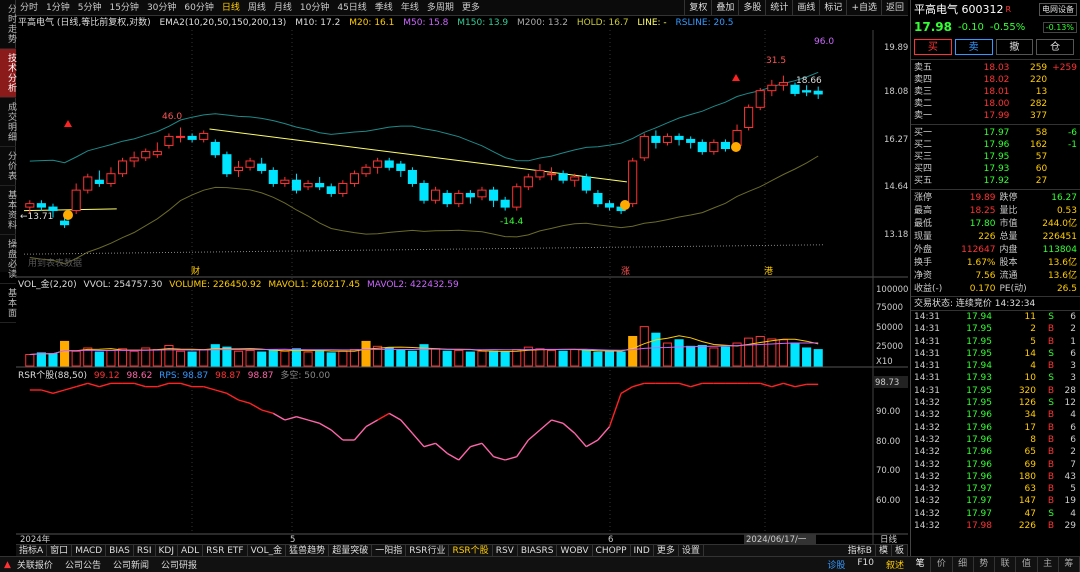 Image resolution: width=1080 pixels, height=572 pixels. What do you see at coordinates (642, 550) in the screenshot?
I see `indicator-tab: IND` at bounding box center [642, 550].